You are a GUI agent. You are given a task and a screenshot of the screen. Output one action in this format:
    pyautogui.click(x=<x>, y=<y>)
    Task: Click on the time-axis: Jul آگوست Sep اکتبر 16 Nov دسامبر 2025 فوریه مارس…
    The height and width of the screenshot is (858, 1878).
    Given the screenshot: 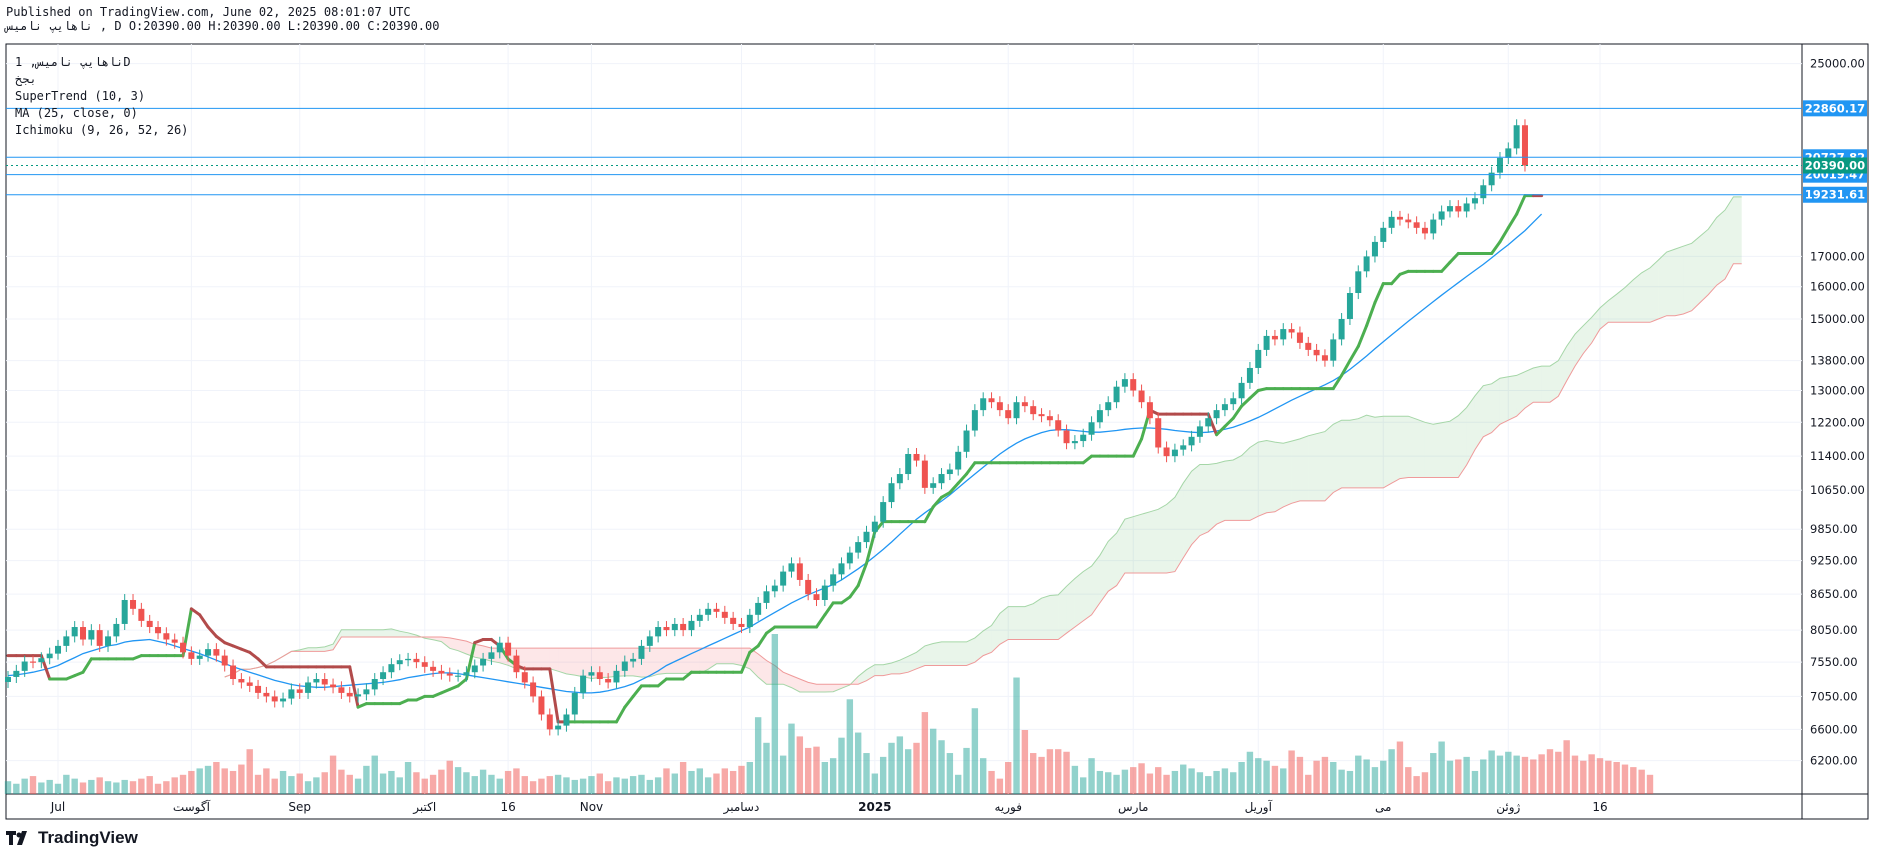 What is the action you would take?
    pyautogui.click(x=829, y=807)
    